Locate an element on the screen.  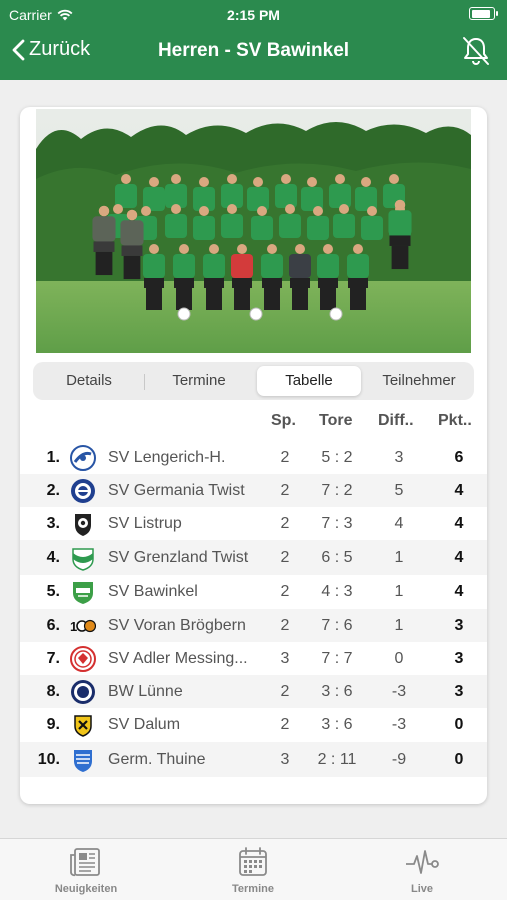
table-row: 6. 1 SV Voran Brögbern 2 7 : 6 1 3 is located at coordinates (253, 625).